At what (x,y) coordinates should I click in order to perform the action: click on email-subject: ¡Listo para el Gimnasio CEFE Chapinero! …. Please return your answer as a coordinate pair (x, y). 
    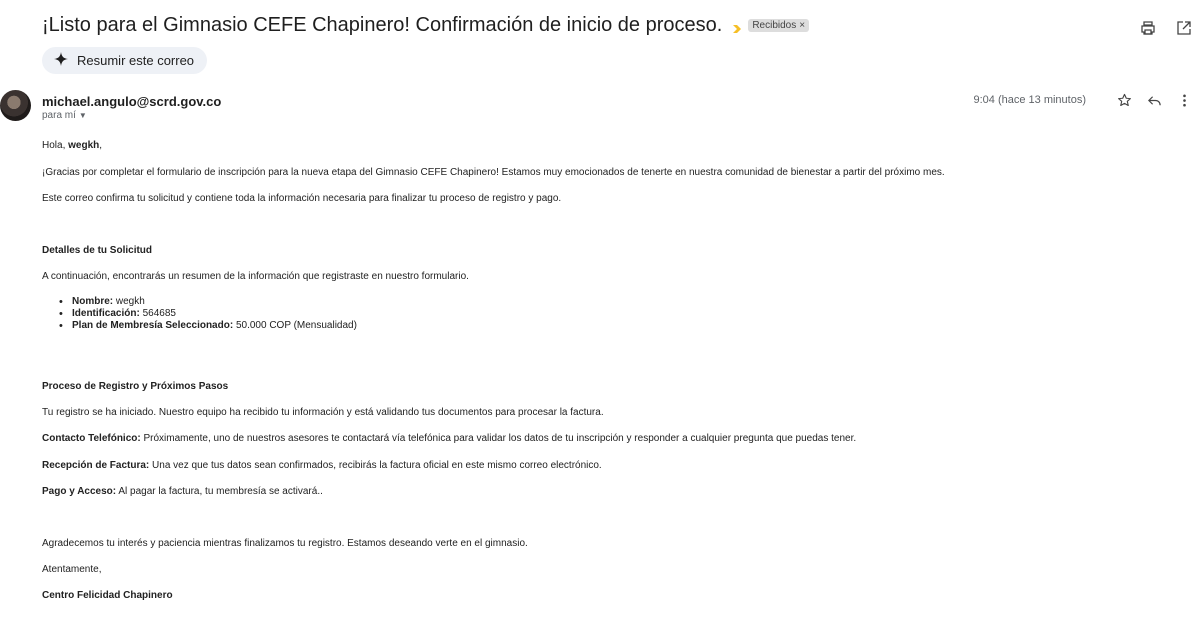
    Looking at the image, I should click on (382, 25).